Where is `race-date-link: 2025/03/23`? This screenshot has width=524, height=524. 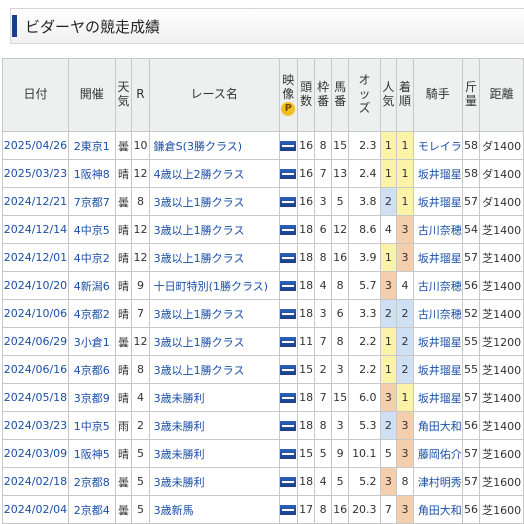 race-date-link: 2025/03/23 is located at coordinates (35, 173).